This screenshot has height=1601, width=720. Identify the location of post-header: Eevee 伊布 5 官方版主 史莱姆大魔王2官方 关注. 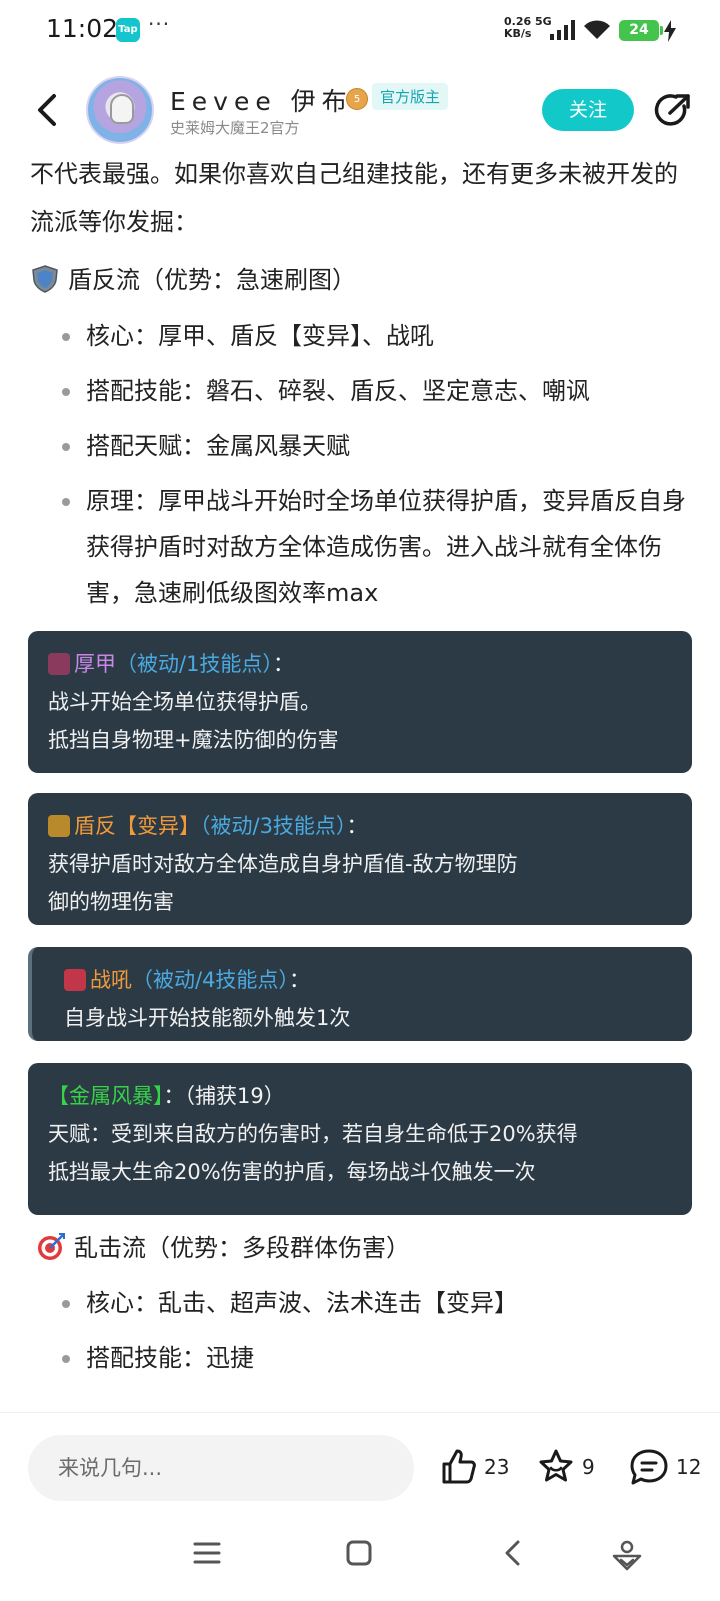
(360, 109).